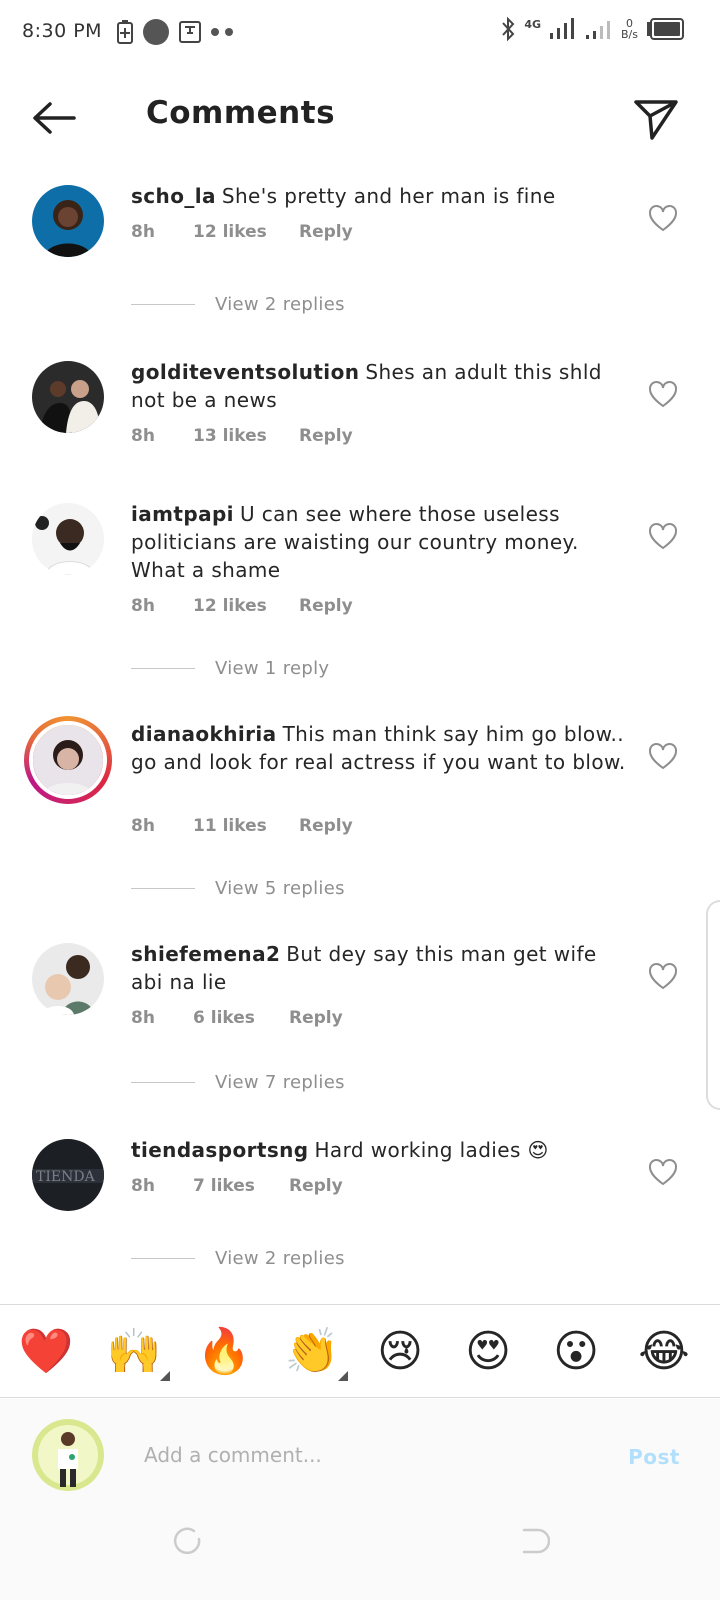 This screenshot has width=720, height=1600. I want to click on comment-input, so click(374, 1455).